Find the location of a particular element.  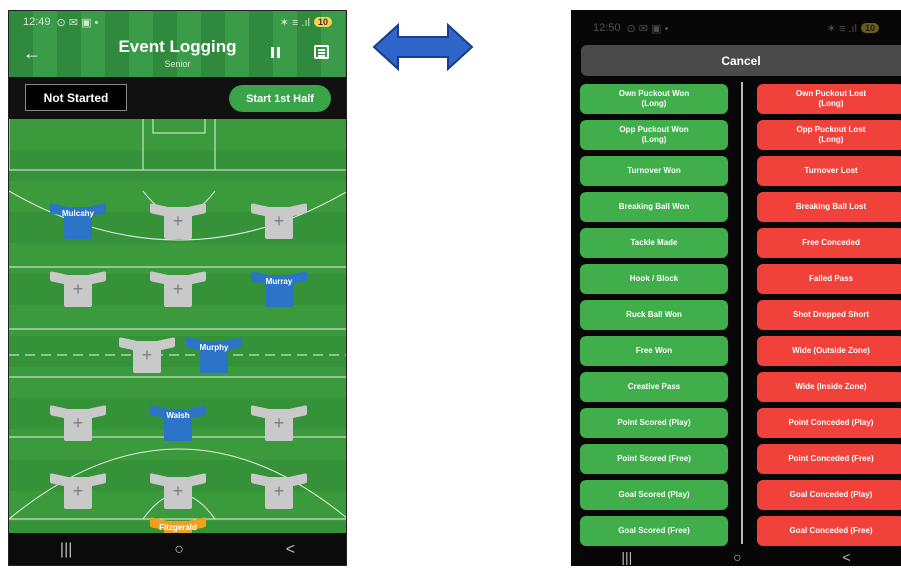

event-lost-button: Goal Conceded (Free) is located at coordinates (829, 531).